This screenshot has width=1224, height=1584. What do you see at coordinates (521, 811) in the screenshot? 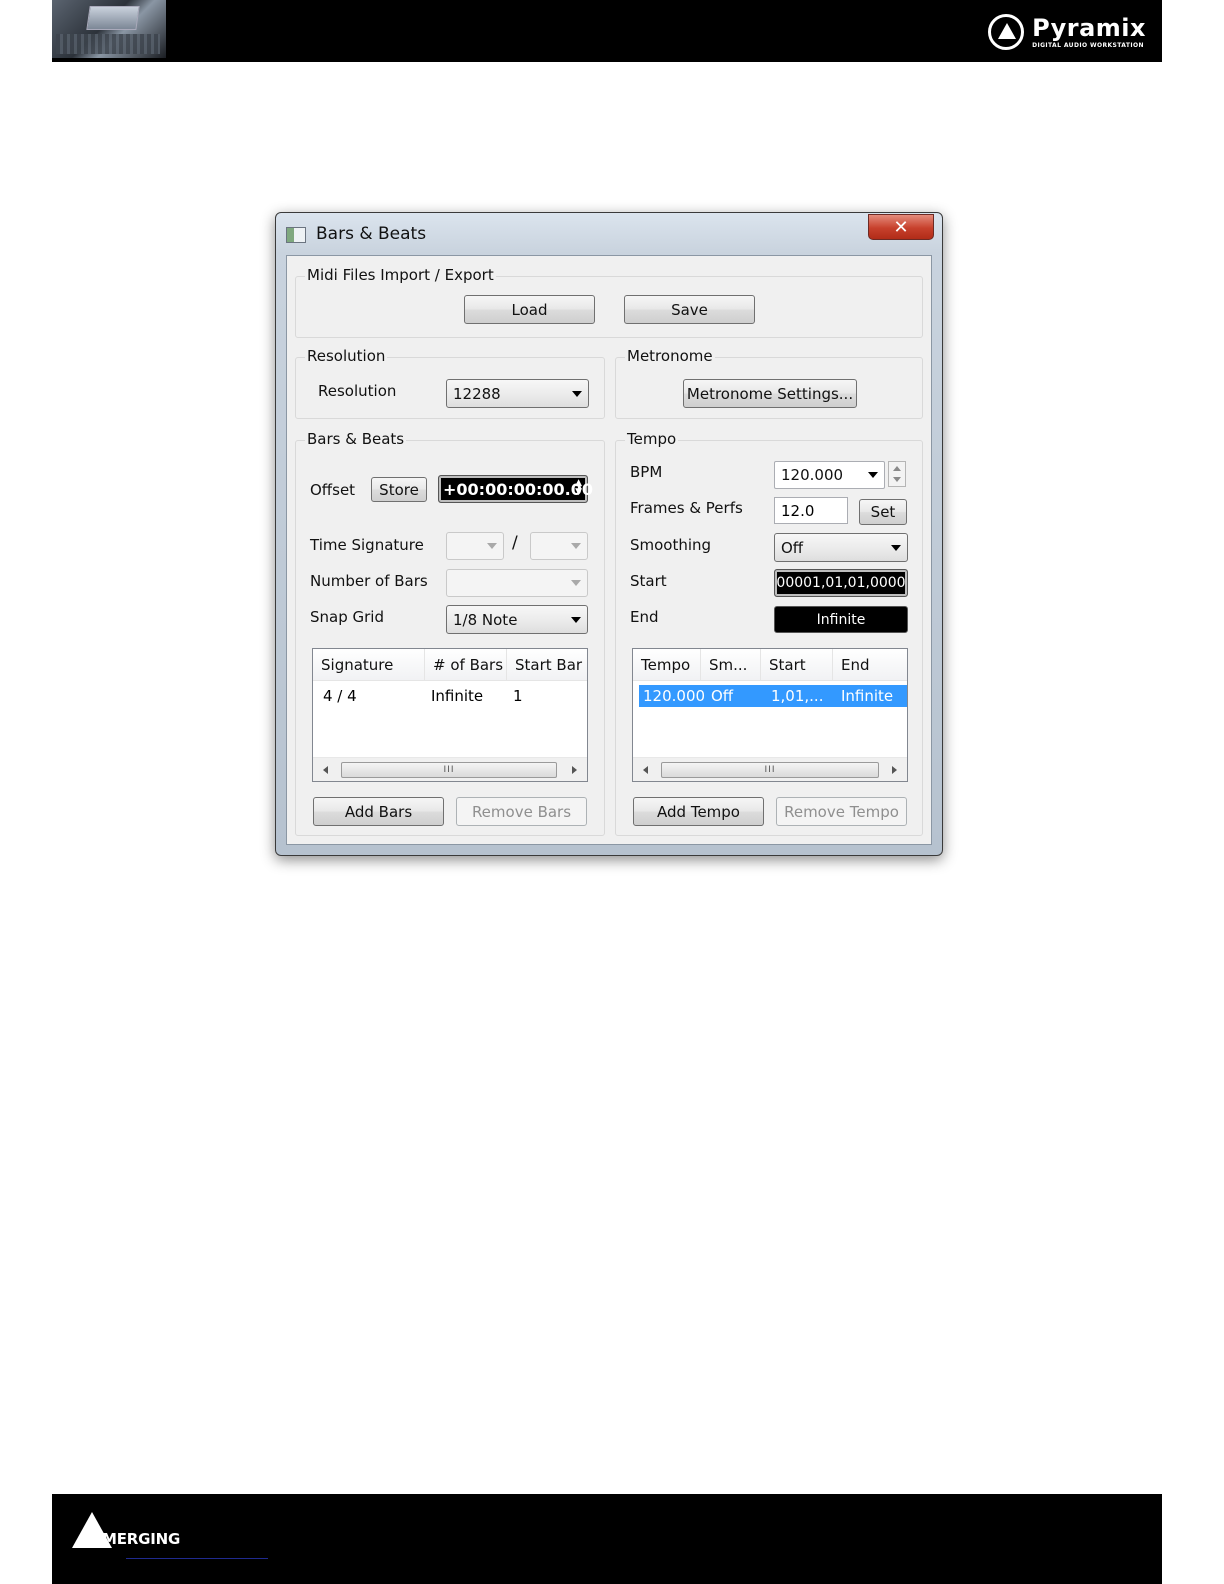
I see `remove-bars-button: Remove Bars` at bounding box center [521, 811].